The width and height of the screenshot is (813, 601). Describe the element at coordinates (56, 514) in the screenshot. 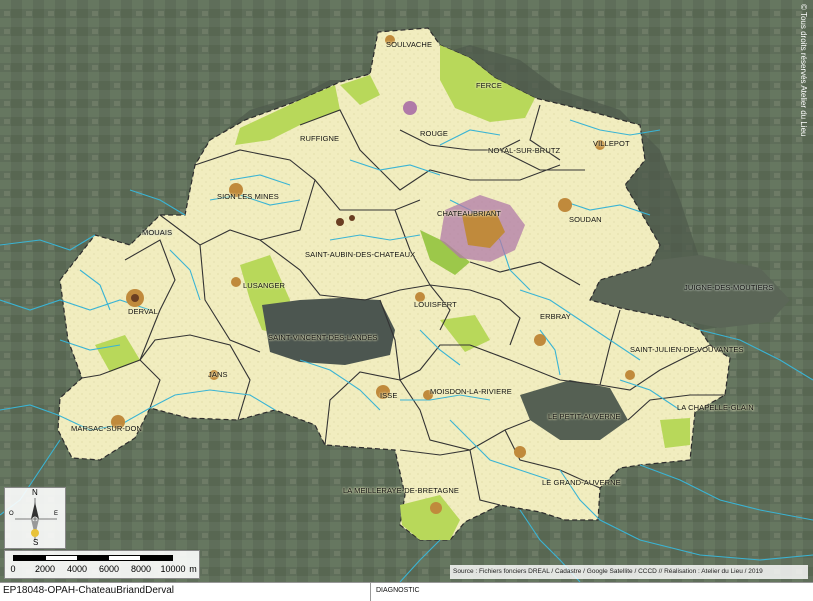

I see `compass-east-label: E` at that location.